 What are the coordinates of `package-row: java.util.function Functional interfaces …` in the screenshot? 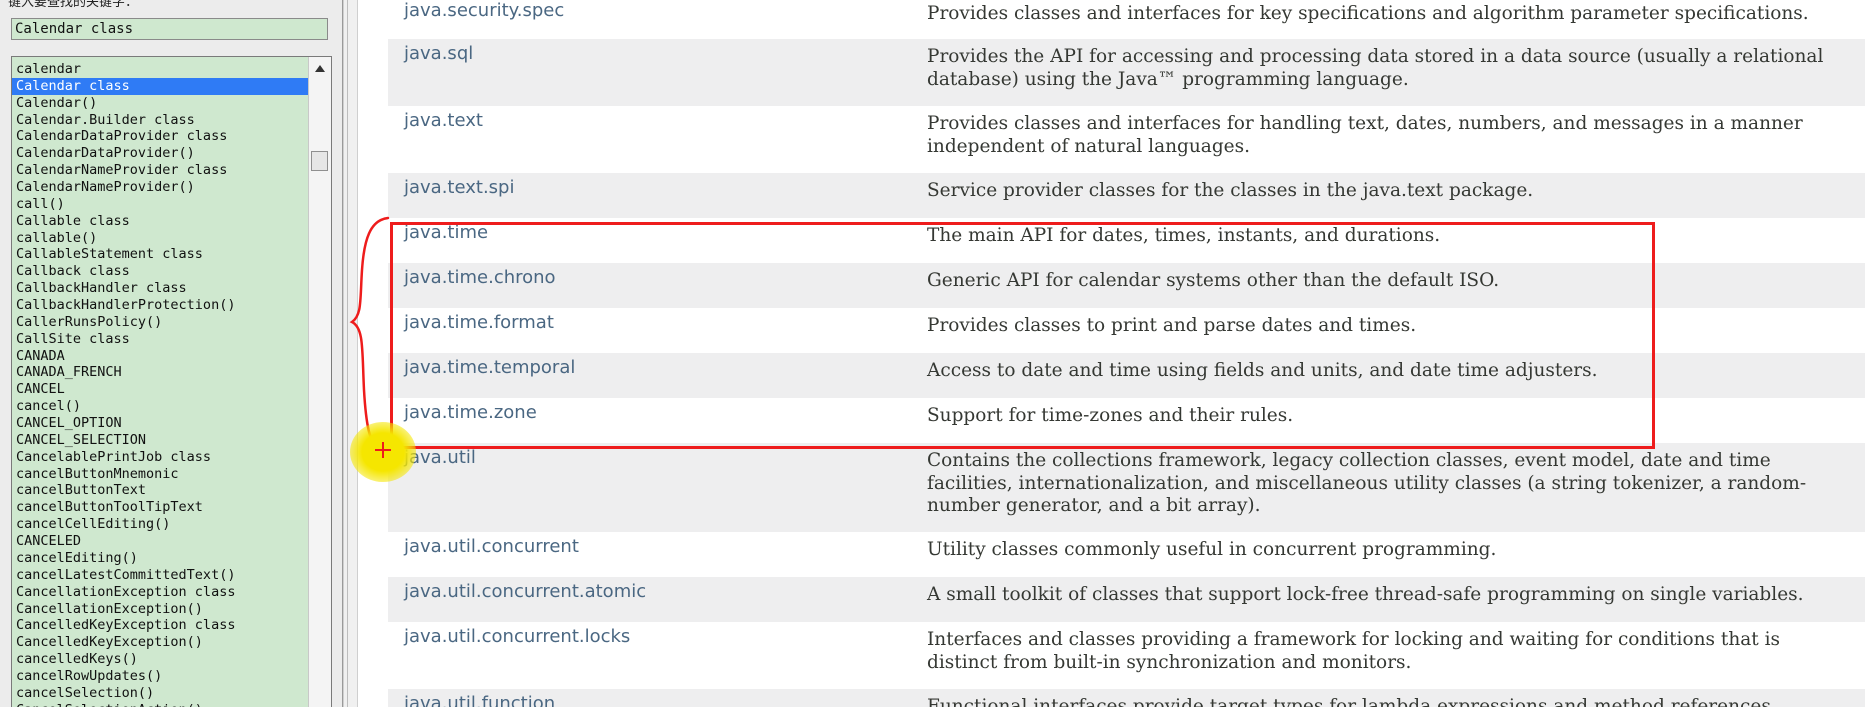 It's located at (1126, 698).